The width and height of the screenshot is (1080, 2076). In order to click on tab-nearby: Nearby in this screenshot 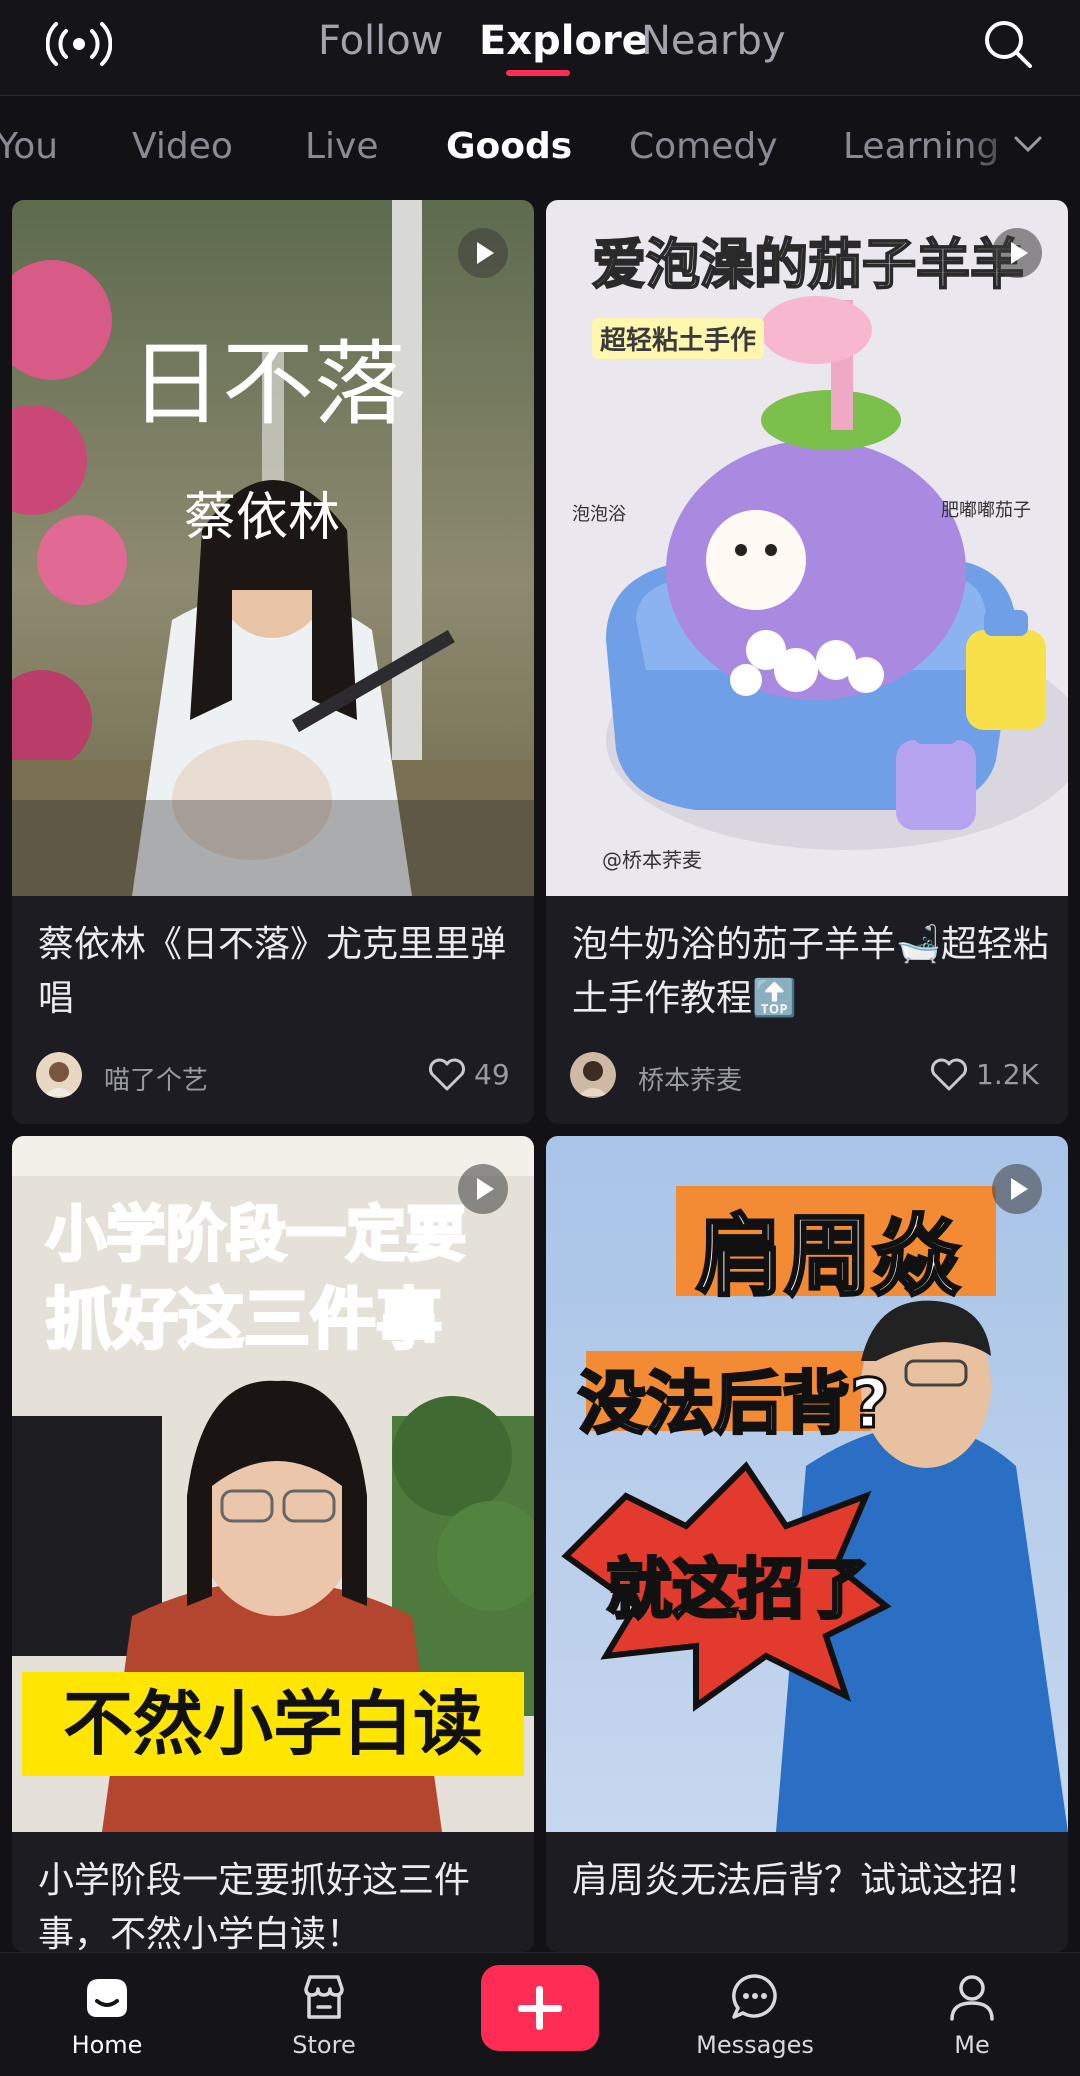, I will do `click(713, 41)`.